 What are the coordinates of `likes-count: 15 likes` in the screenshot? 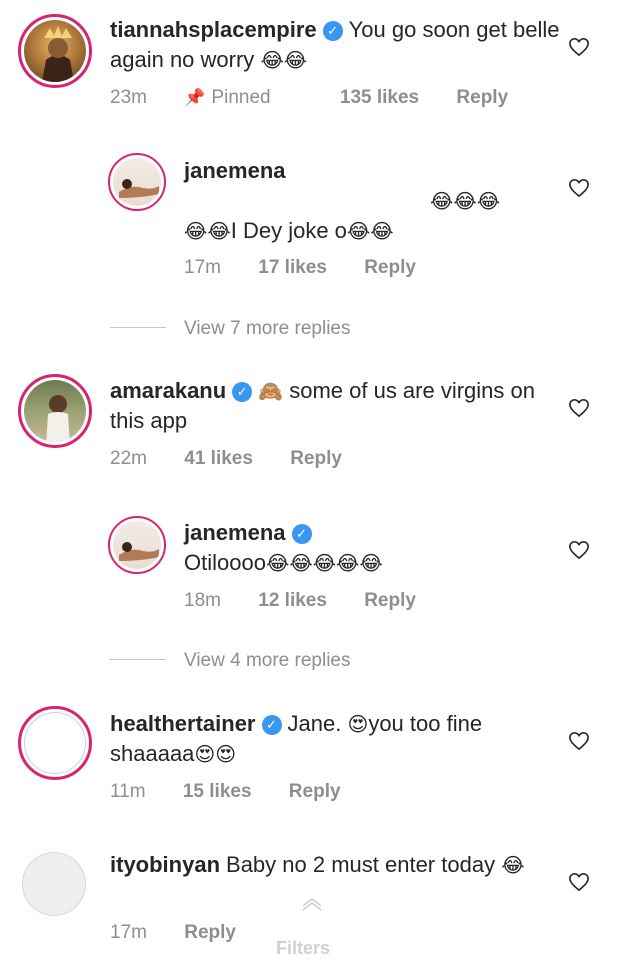 It's located at (217, 791).